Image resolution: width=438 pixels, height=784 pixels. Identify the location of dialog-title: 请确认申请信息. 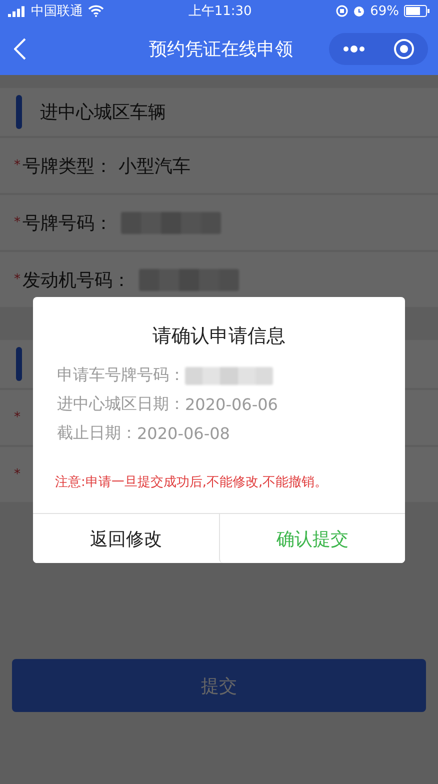
(219, 336).